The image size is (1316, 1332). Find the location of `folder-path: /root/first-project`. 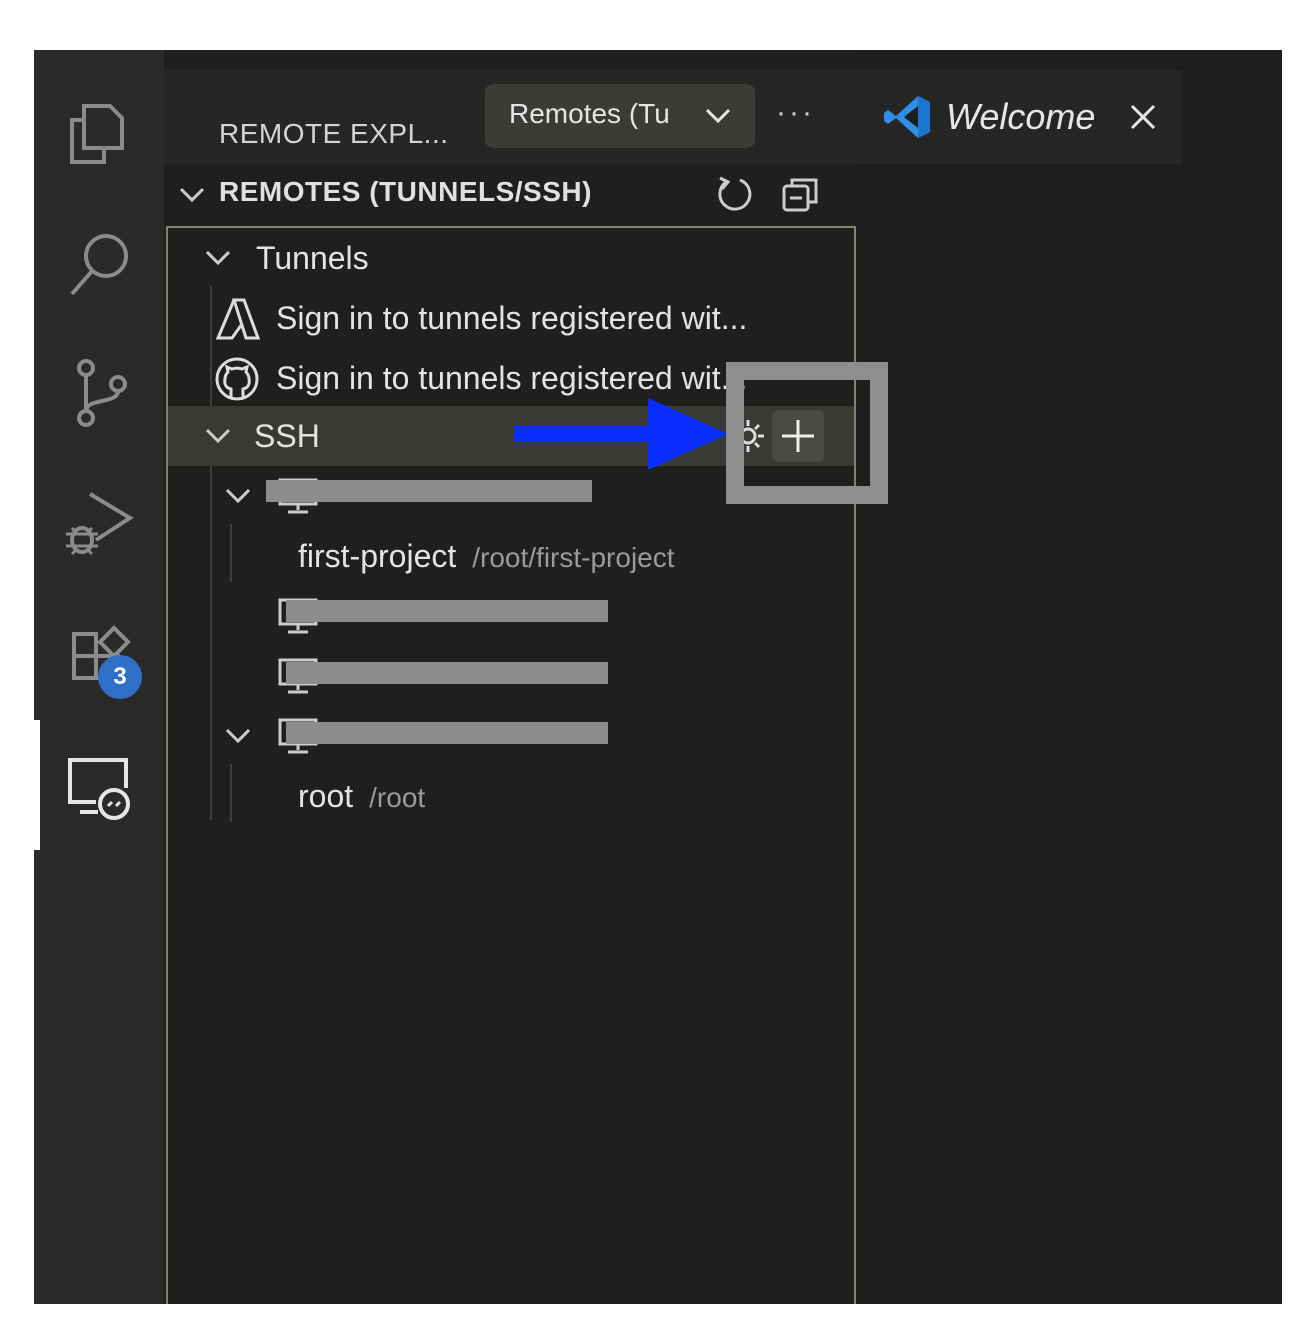

folder-path: /root/first-project is located at coordinates (573, 557).